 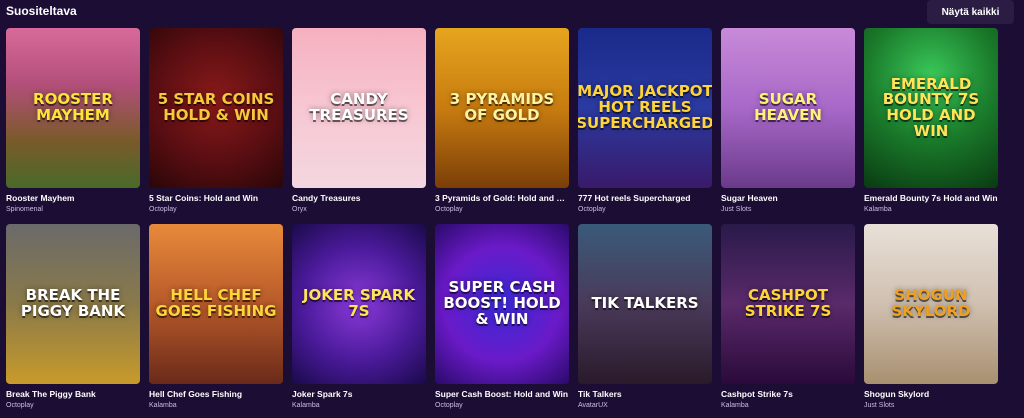 What do you see at coordinates (502, 198) in the screenshot?
I see `game-title: 3 Pyramids of Gold: Hold and Win` at bounding box center [502, 198].